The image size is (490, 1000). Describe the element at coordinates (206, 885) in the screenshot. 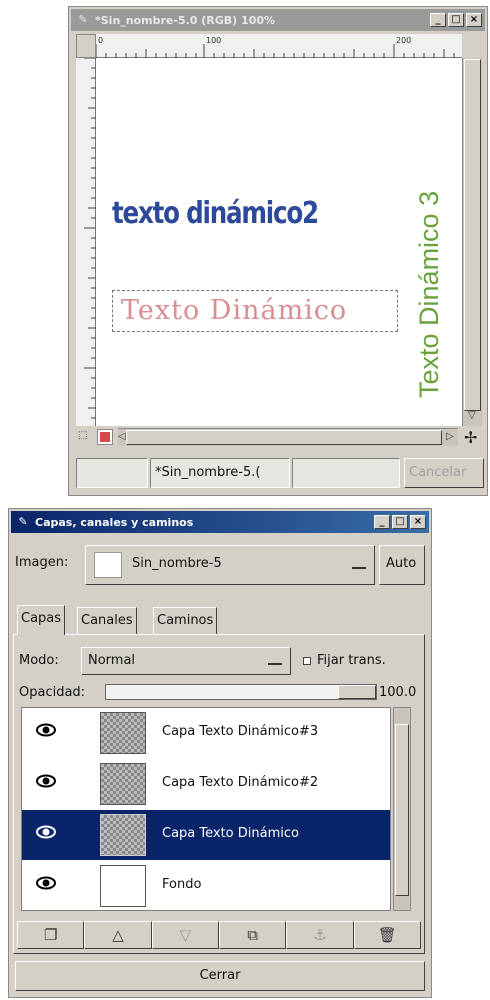

I see `layer-row: Fondo` at that location.